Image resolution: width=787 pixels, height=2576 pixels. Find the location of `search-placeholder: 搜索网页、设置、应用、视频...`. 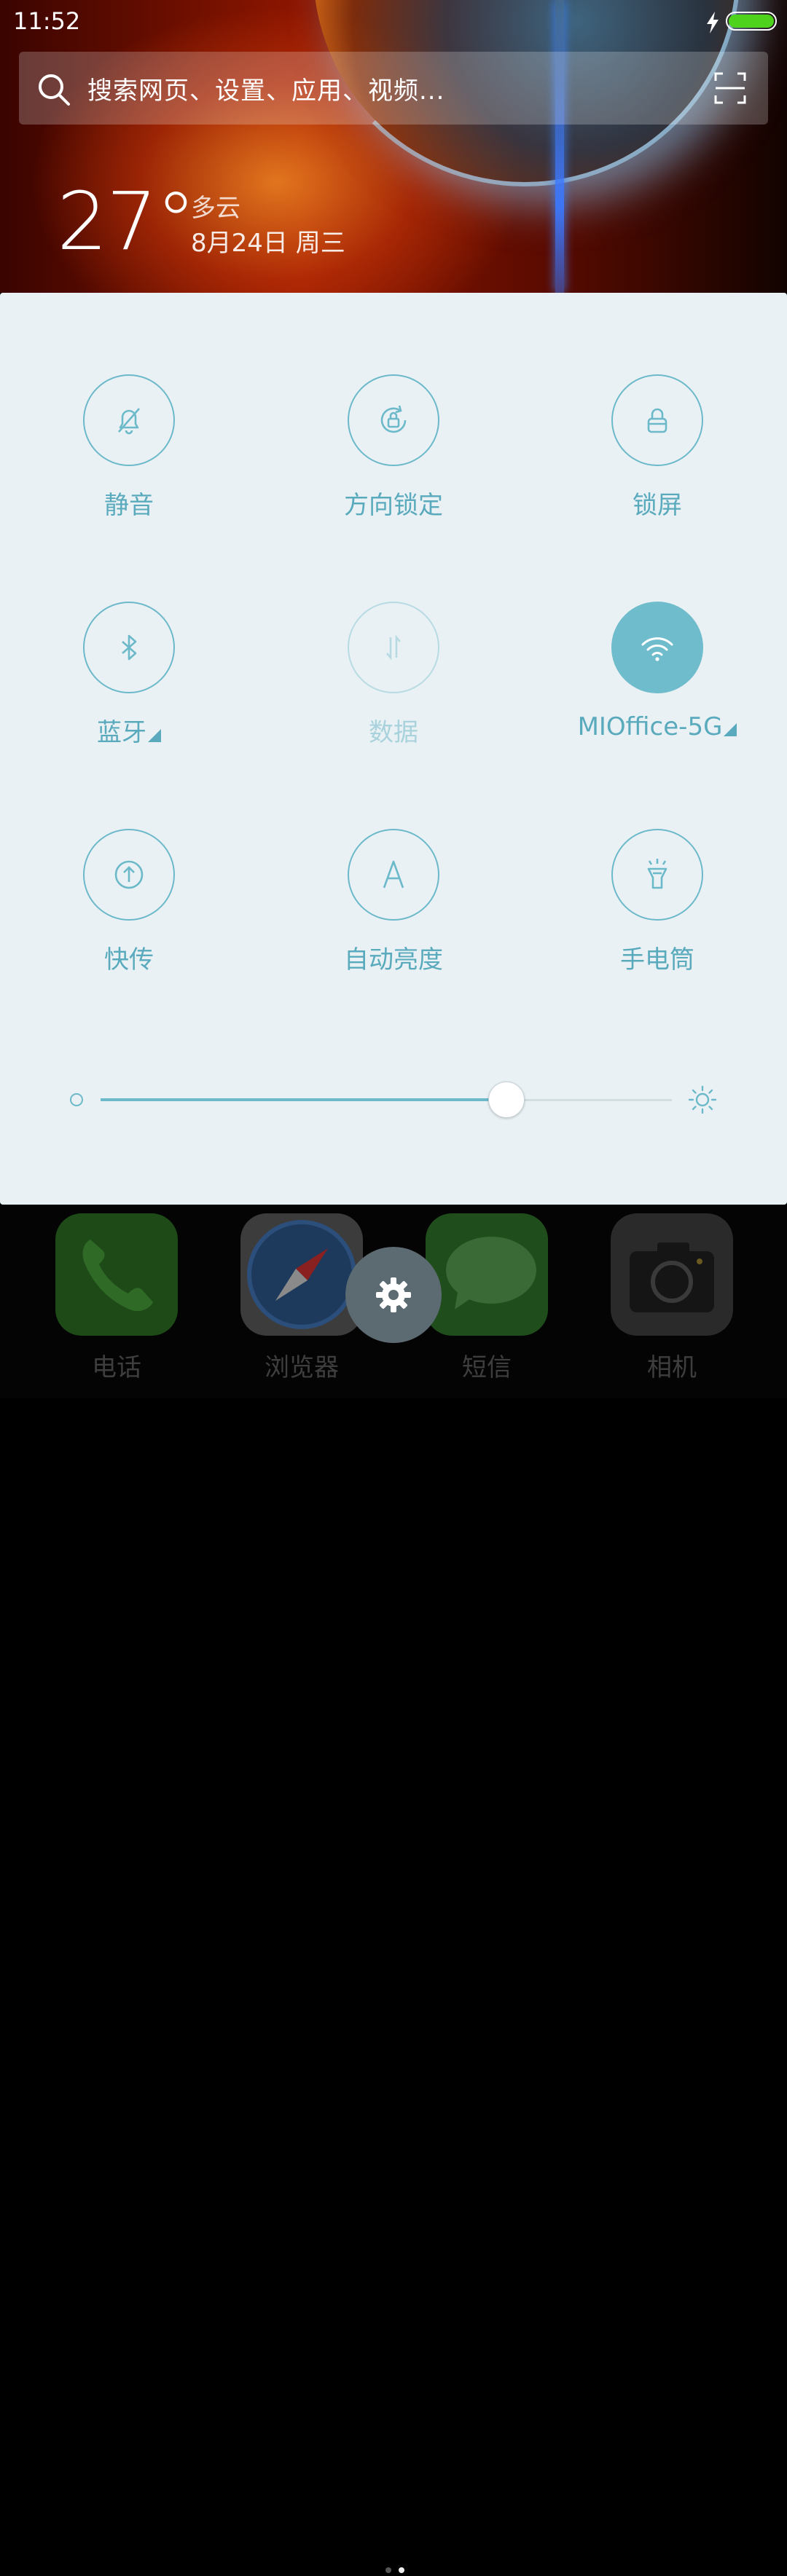

search-placeholder: 搜索网页、设置、应用、视频... is located at coordinates (266, 91).